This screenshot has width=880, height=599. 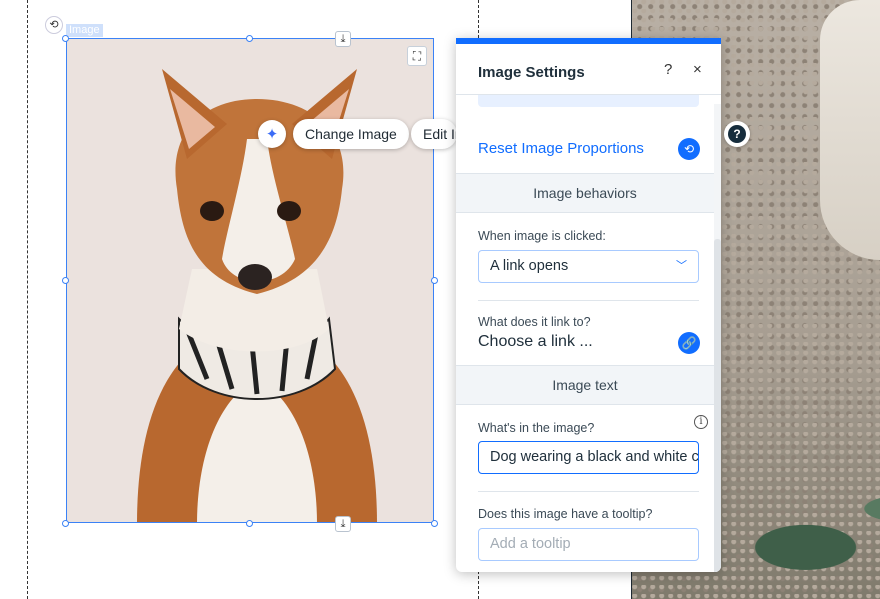 I want to click on page-guide-left, so click(x=27, y=299).